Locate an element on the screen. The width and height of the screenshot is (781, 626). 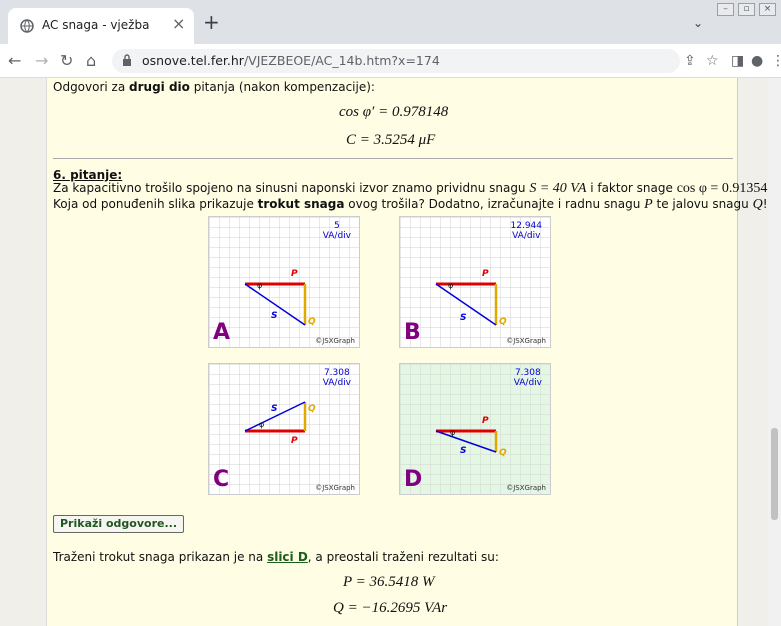
maximize-icon: ▫ is located at coordinates (746, 9).